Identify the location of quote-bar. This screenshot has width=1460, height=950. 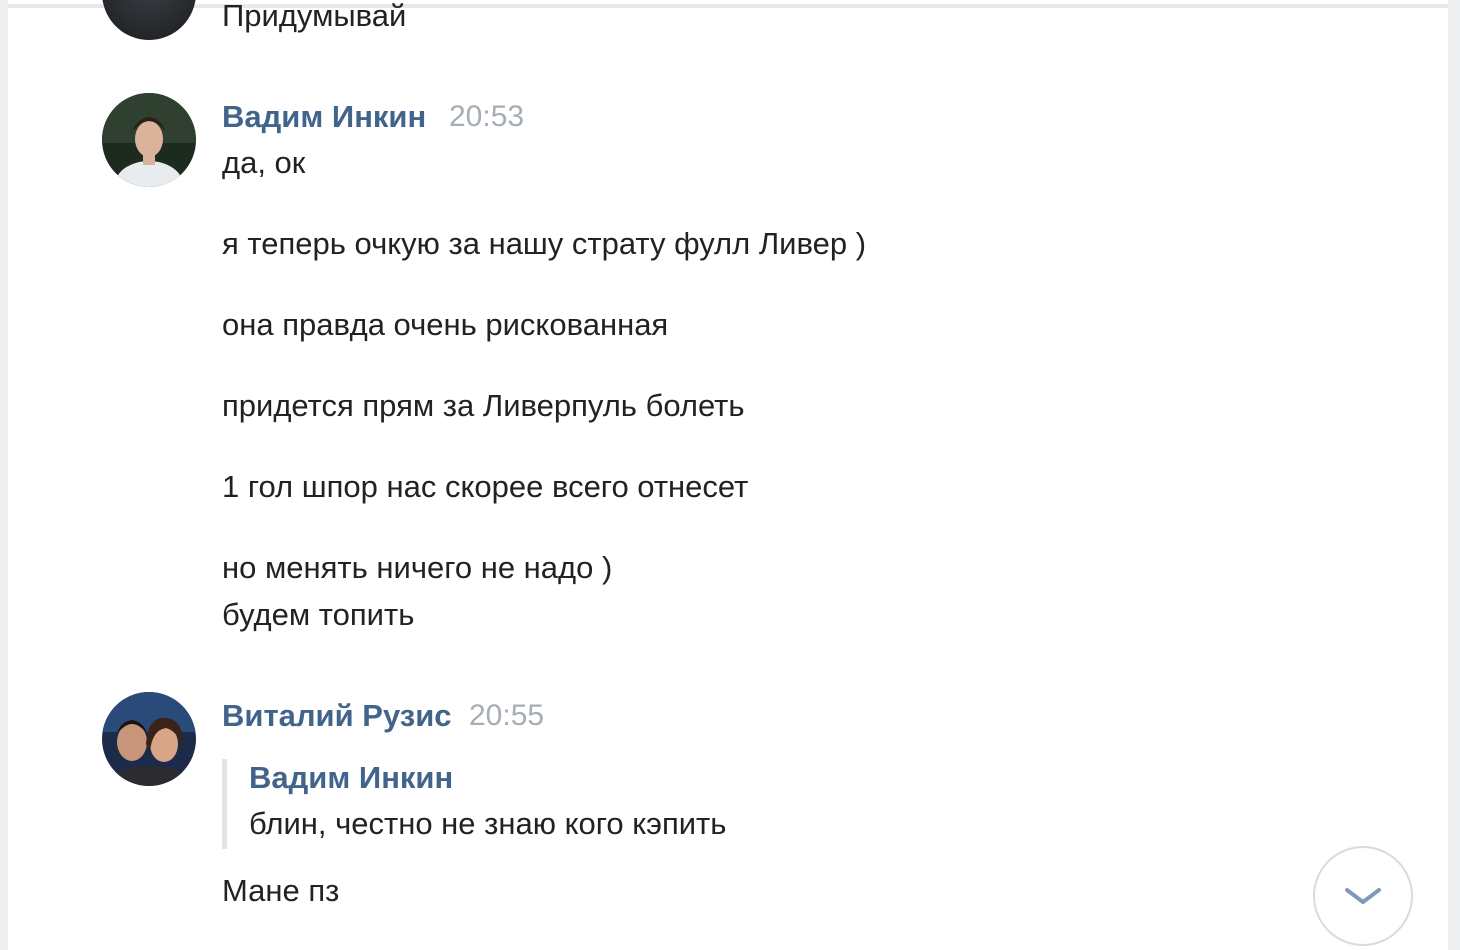
(224, 804).